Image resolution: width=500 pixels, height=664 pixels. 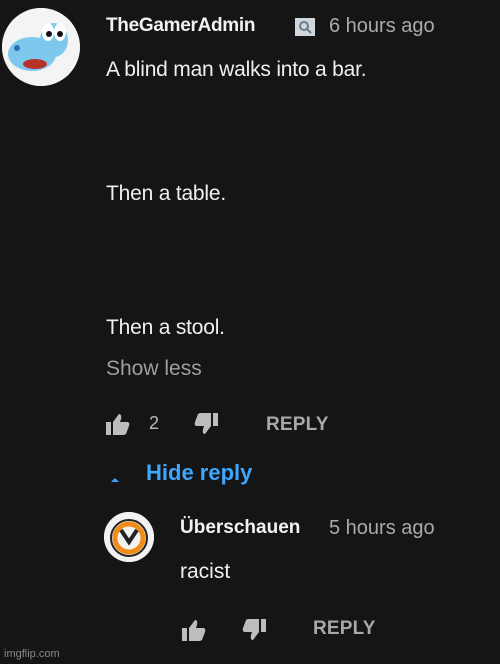 What do you see at coordinates (180, 26) in the screenshot?
I see `comment-username: TheGamerAdmin` at bounding box center [180, 26].